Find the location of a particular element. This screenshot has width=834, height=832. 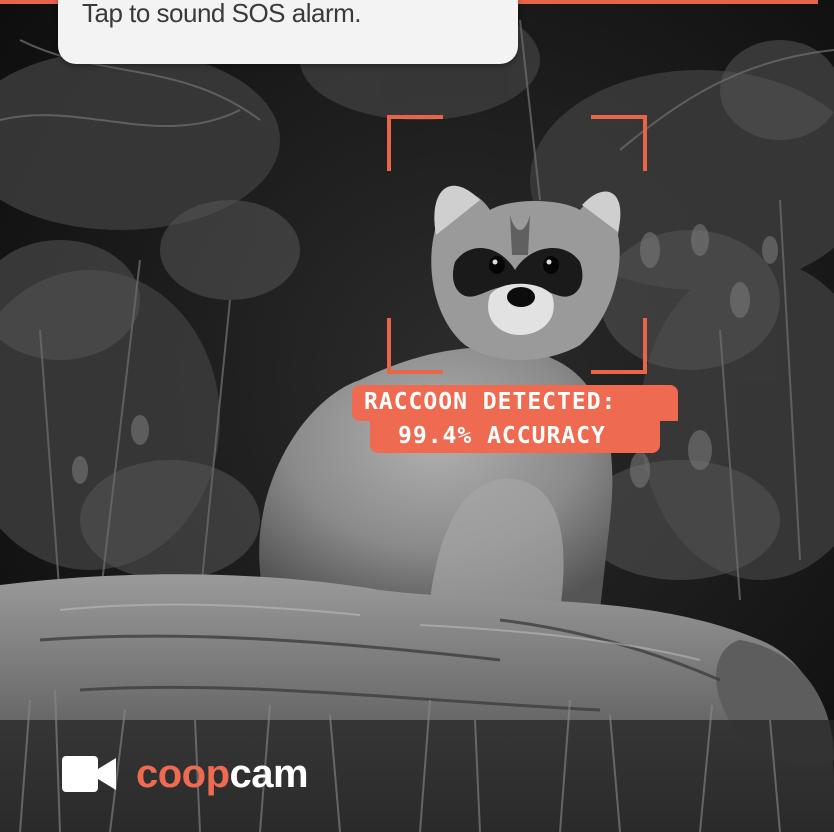

sos-notification-banner: Tap to sound SOS alarm. is located at coordinates (288, 32).